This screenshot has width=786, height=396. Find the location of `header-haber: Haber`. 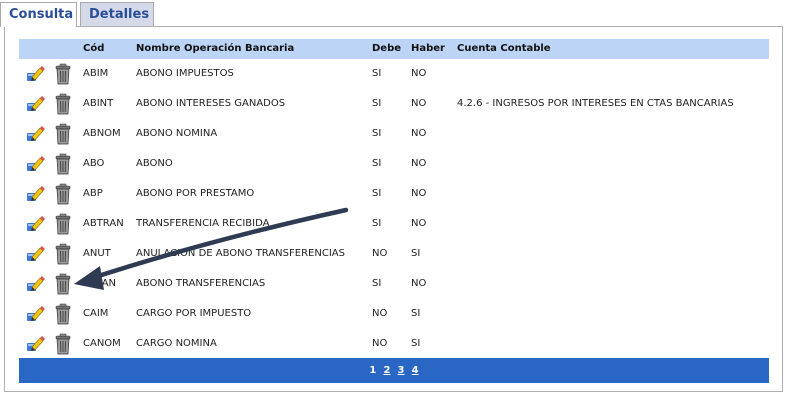

header-haber: Haber is located at coordinates (428, 49).